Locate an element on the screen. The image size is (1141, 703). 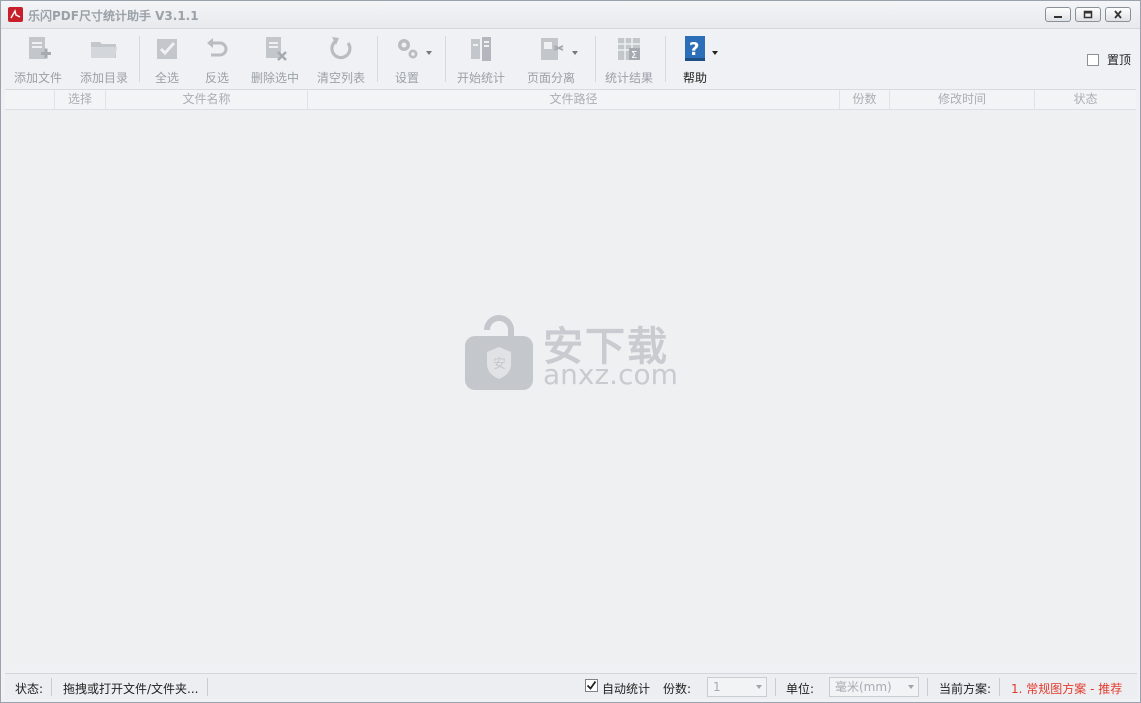
maximize-button is located at coordinates (1088, 14).